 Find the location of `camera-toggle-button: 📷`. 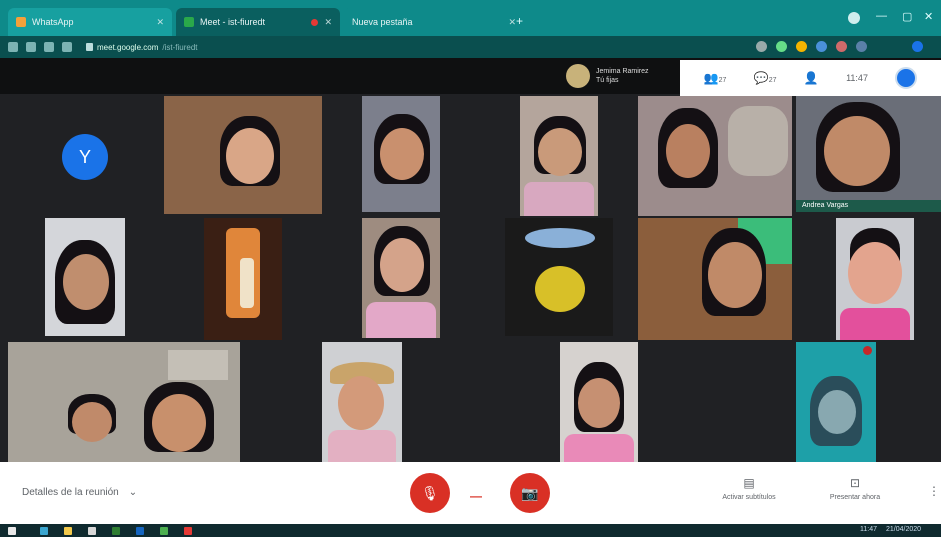

camera-toggle-button: 📷 is located at coordinates (530, 493).